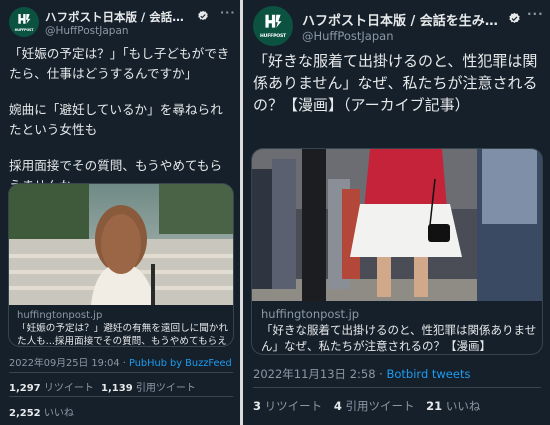 Image resolution: width=550 pixels, height=425 pixels. Describe the element at coordinates (121, 244) in the screenshot. I see `card-image` at that location.